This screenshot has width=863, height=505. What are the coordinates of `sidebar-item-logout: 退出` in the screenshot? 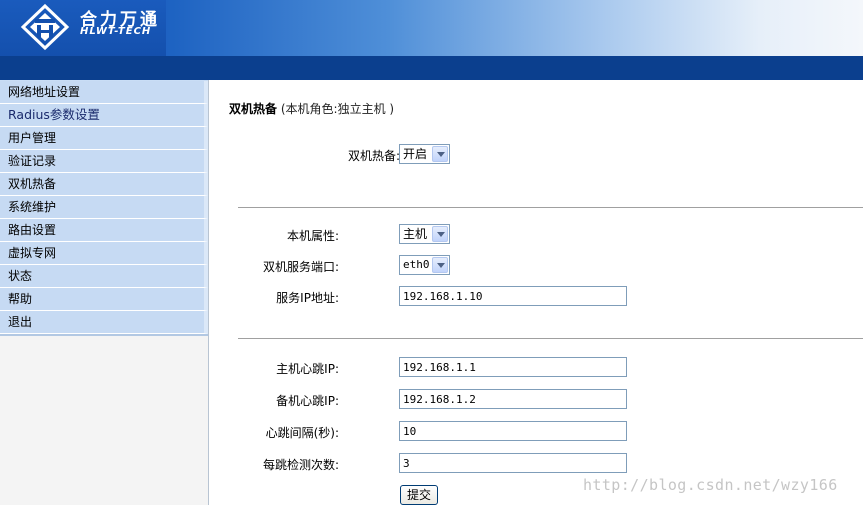 It's located at (104, 322).